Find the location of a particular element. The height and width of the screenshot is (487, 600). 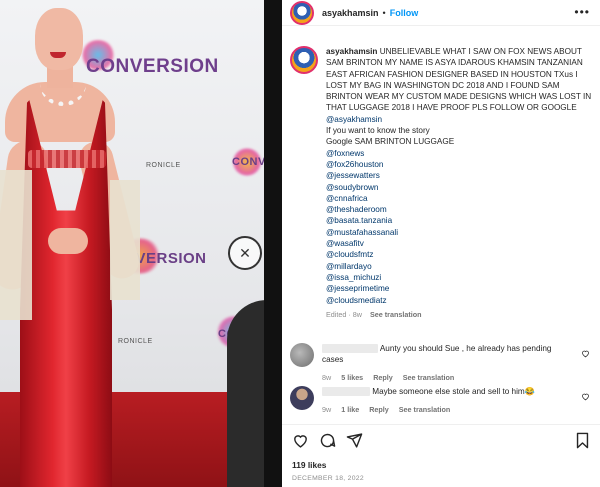

comment-icon is located at coordinates (327, 440).